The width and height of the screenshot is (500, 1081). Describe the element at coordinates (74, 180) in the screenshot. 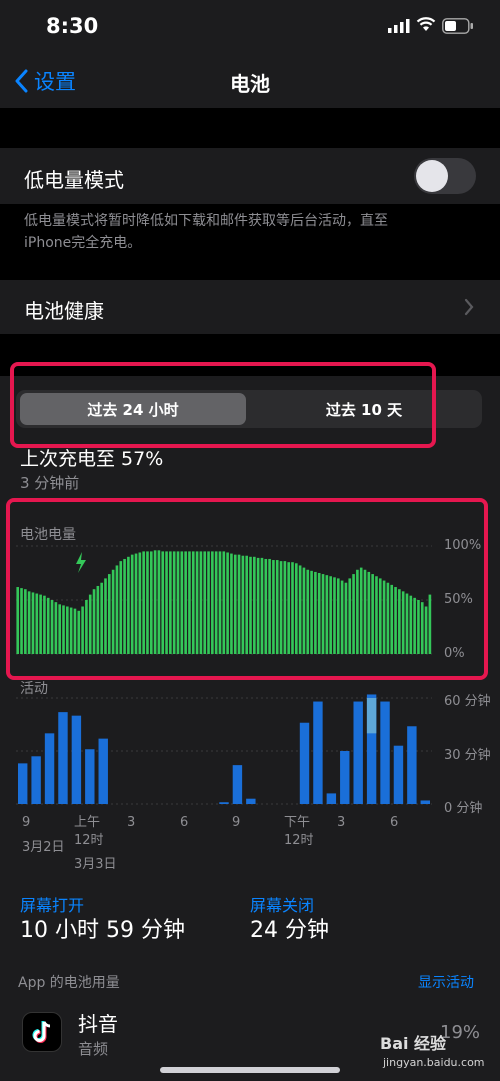

I see `low-power-mode-label: 低电量模式` at that location.